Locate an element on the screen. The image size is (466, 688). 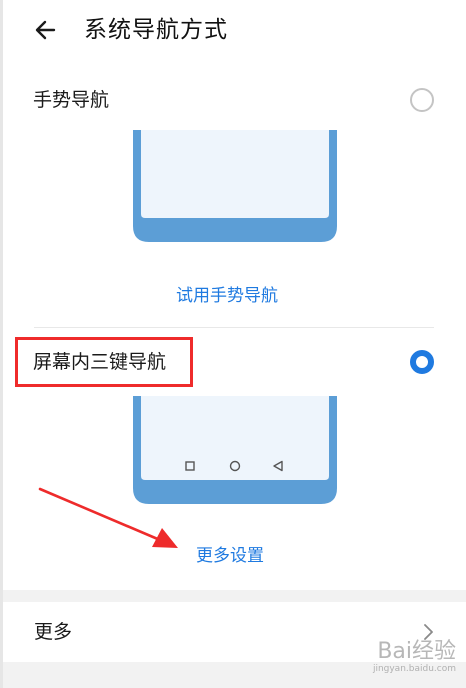
three-key-phone-illustration is located at coordinates (235, 450).